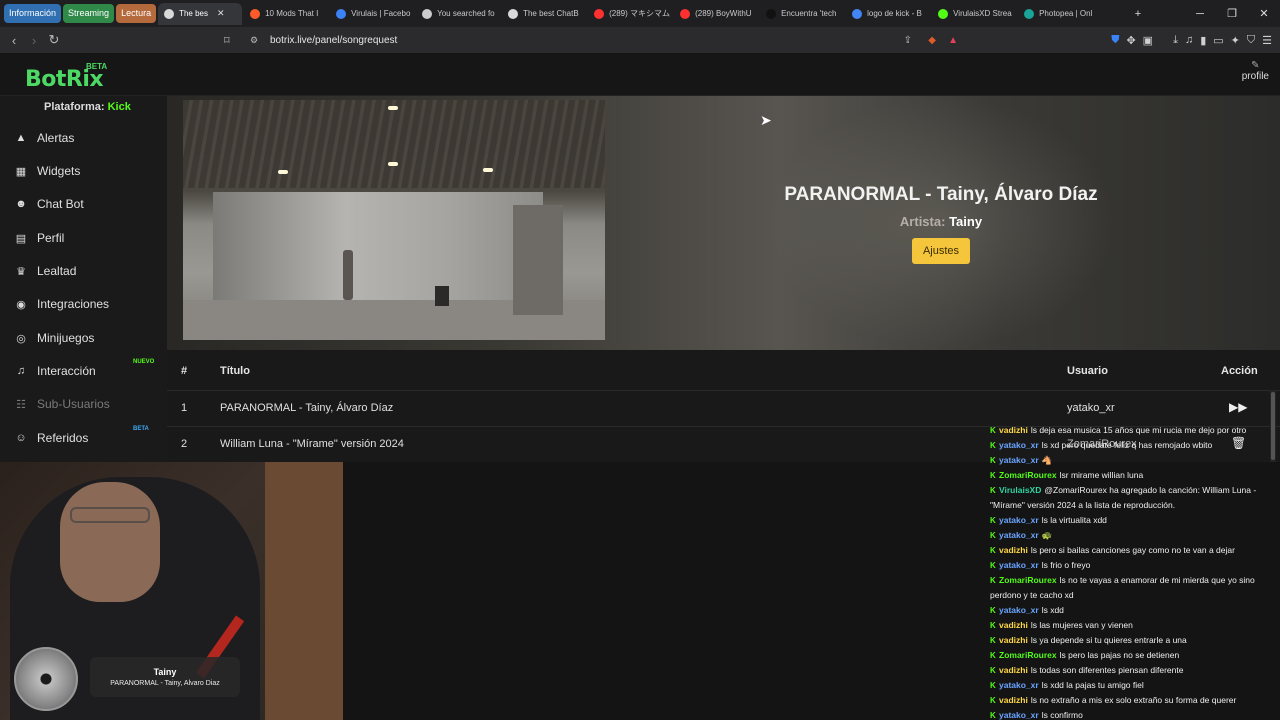 This screenshot has height=720, width=1280. What do you see at coordinates (136, 13) in the screenshot?
I see `tab-group-lectura: Lectura` at bounding box center [136, 13].